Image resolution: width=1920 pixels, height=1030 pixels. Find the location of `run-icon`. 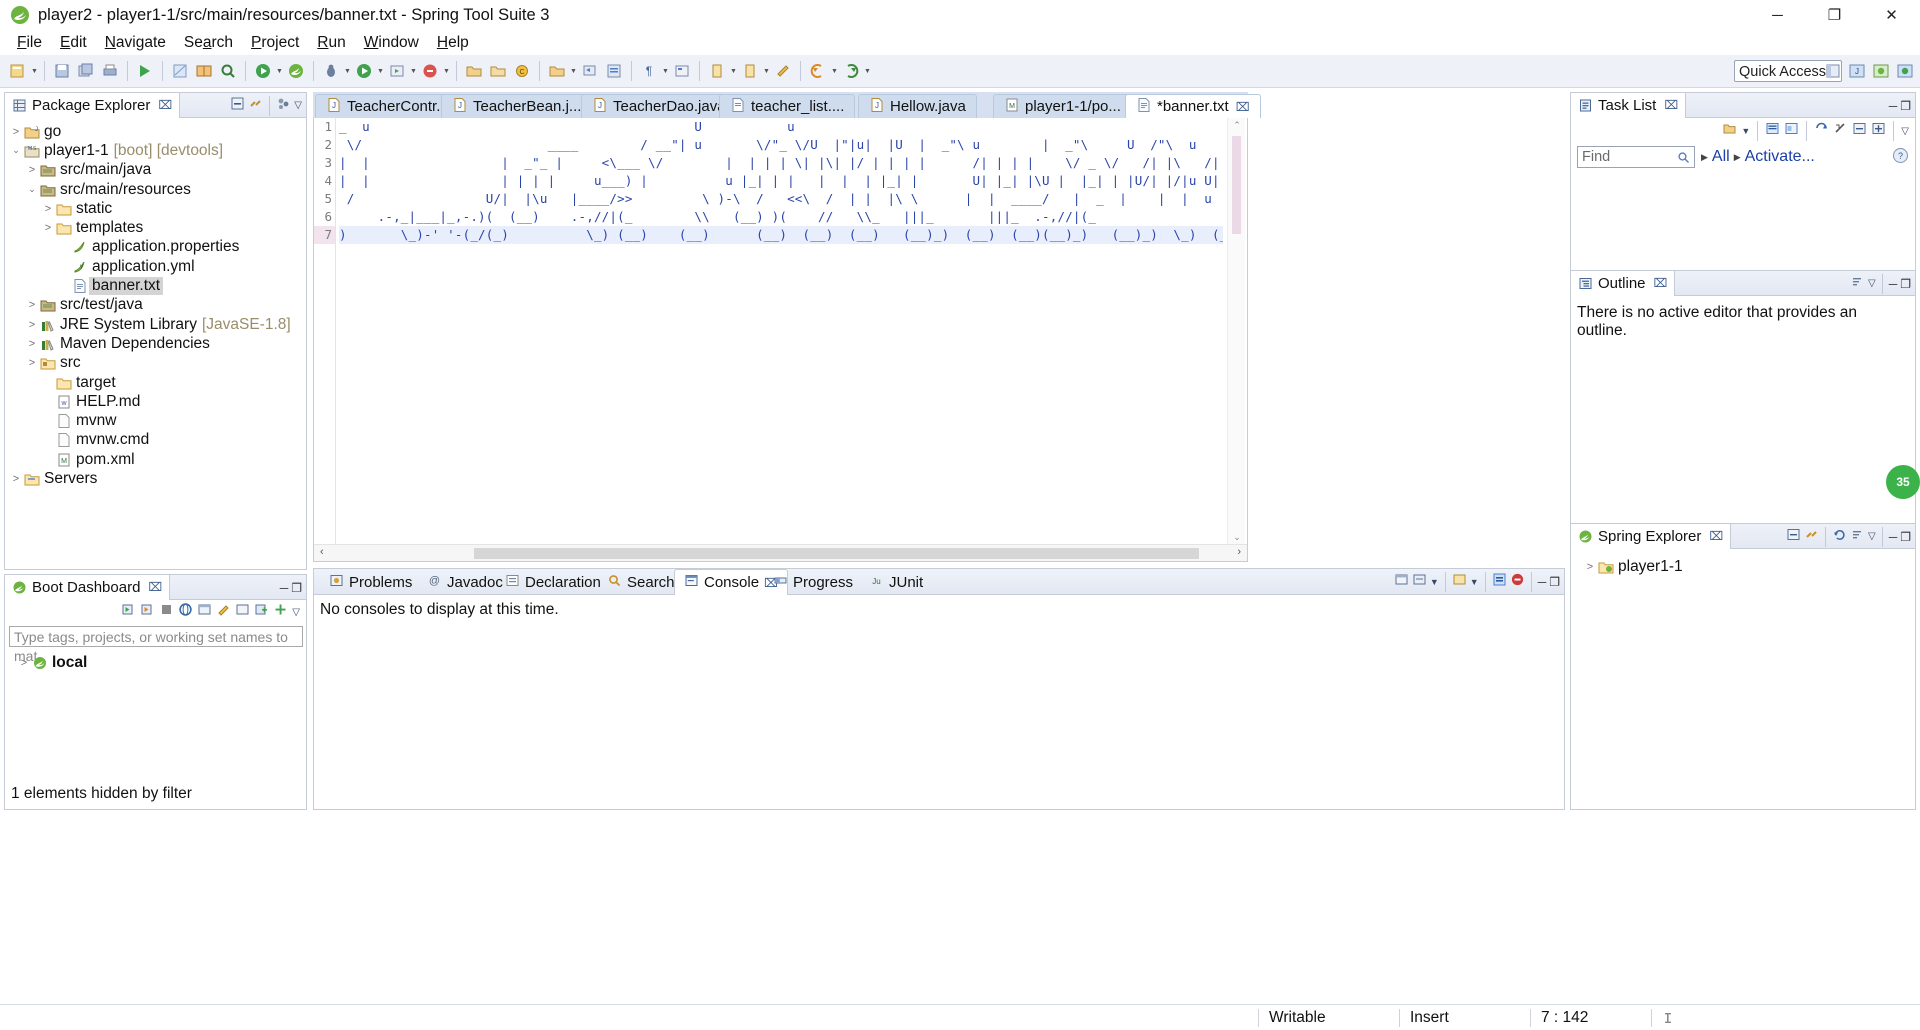

run-icon is located at coordinates (364, 71).